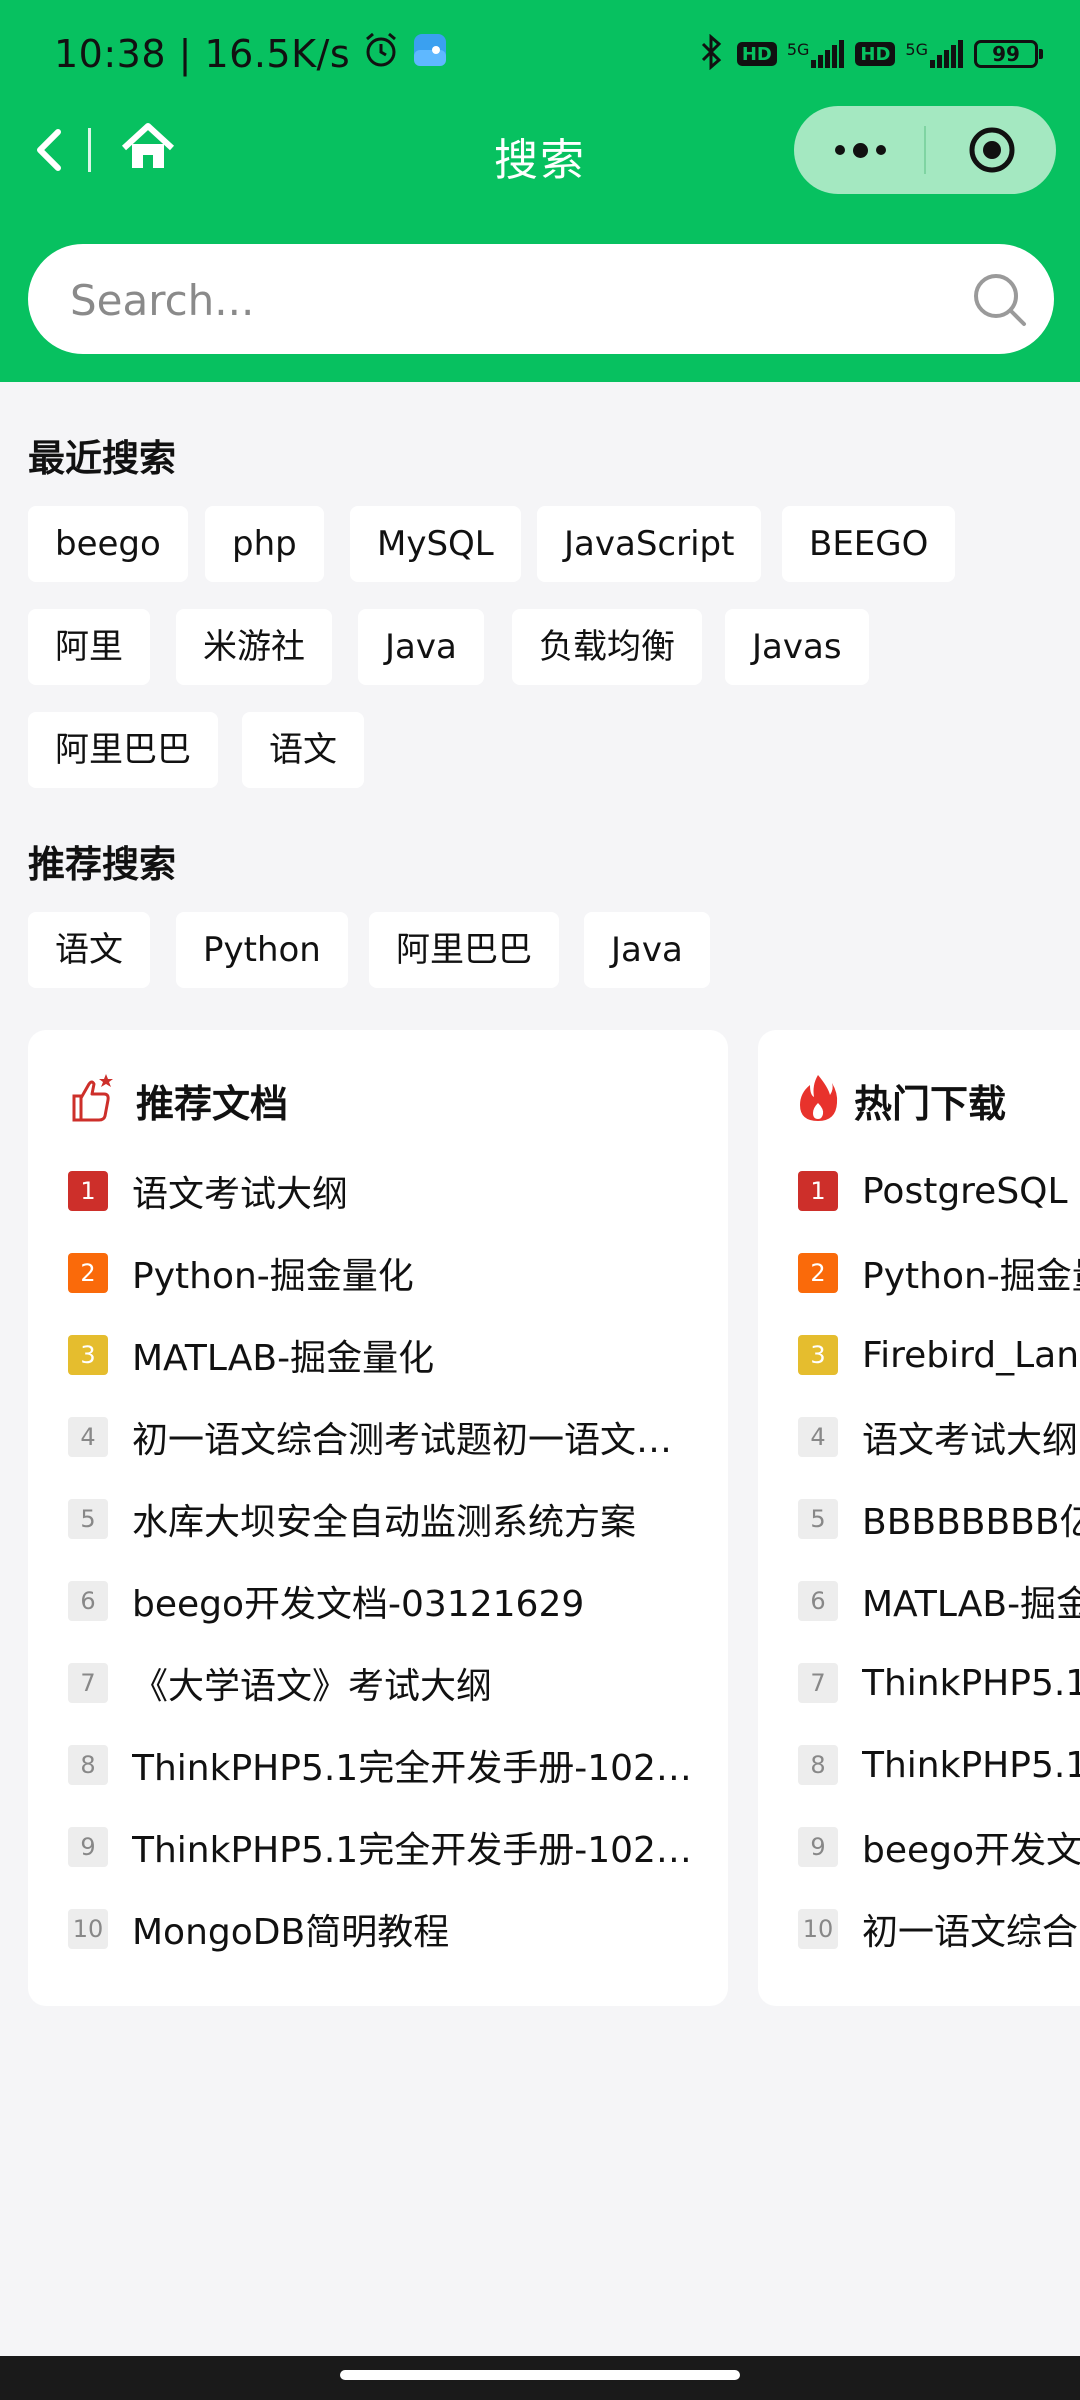 This screenshot has height=2400, width=1080. What do you see at coordinates (262, 950) in the screenshot?
I see `search-tag: Python` at bounding box center [262, 950].